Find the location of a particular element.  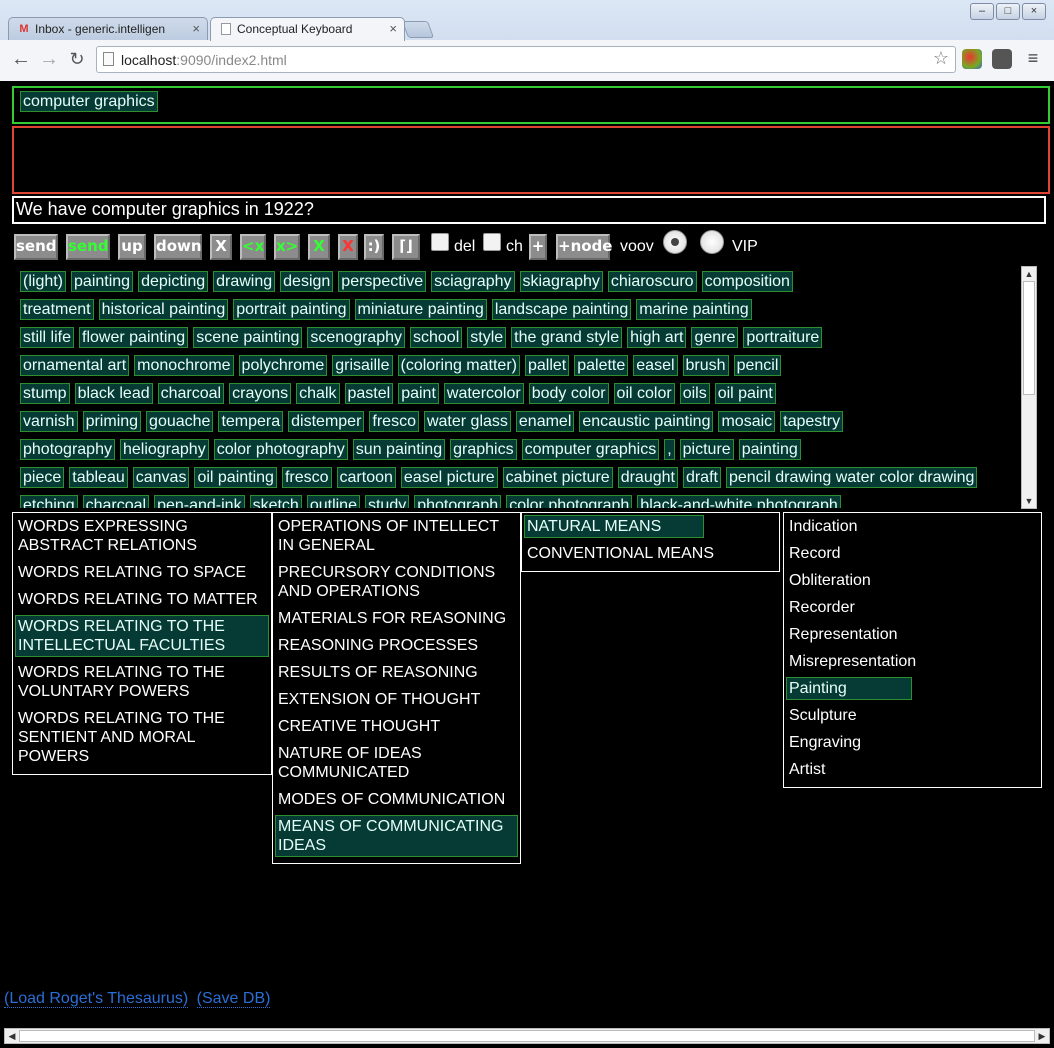

word-chip: scene painting is located at coordinates (248, 337).